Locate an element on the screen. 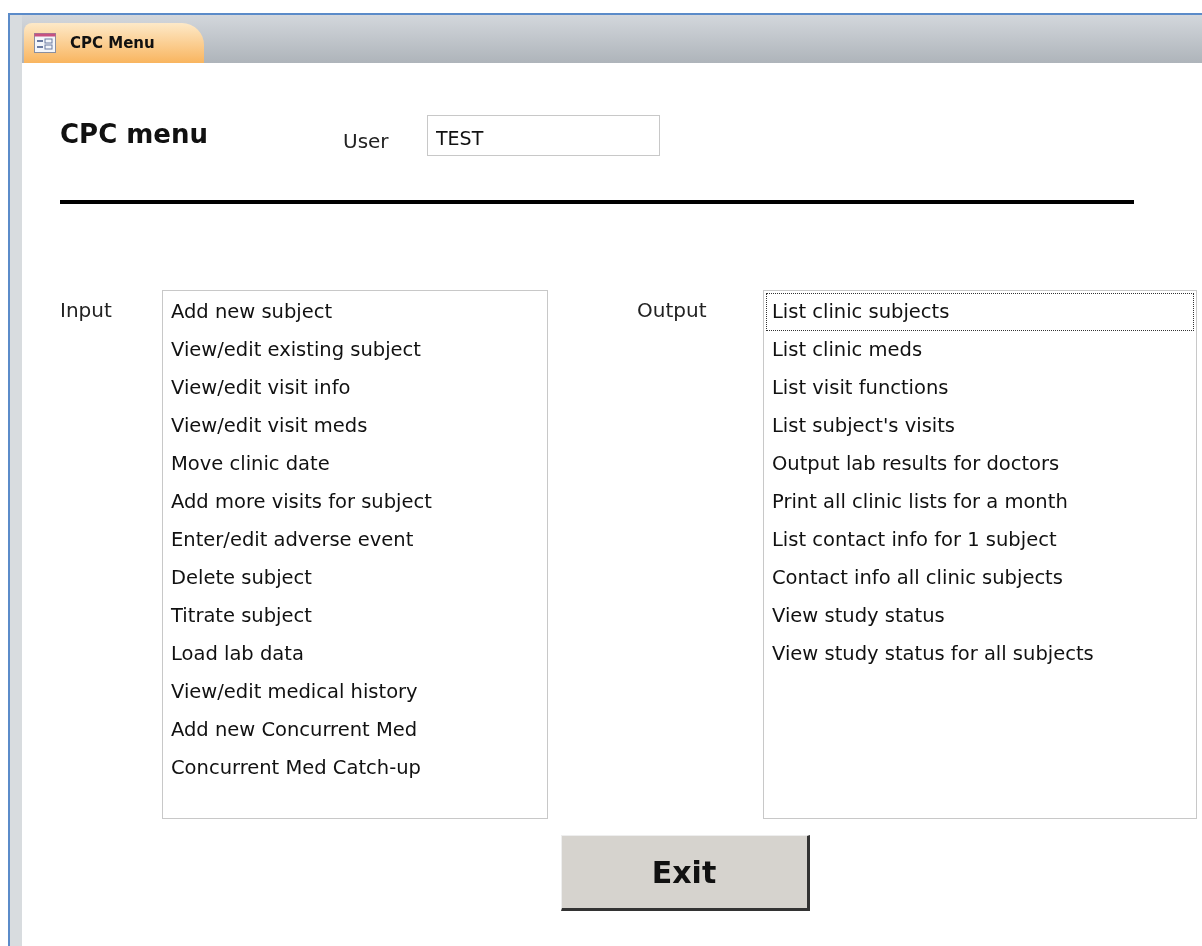 The image size is (1202, 946). user-field: TEST is located at coordinates (543, 135).